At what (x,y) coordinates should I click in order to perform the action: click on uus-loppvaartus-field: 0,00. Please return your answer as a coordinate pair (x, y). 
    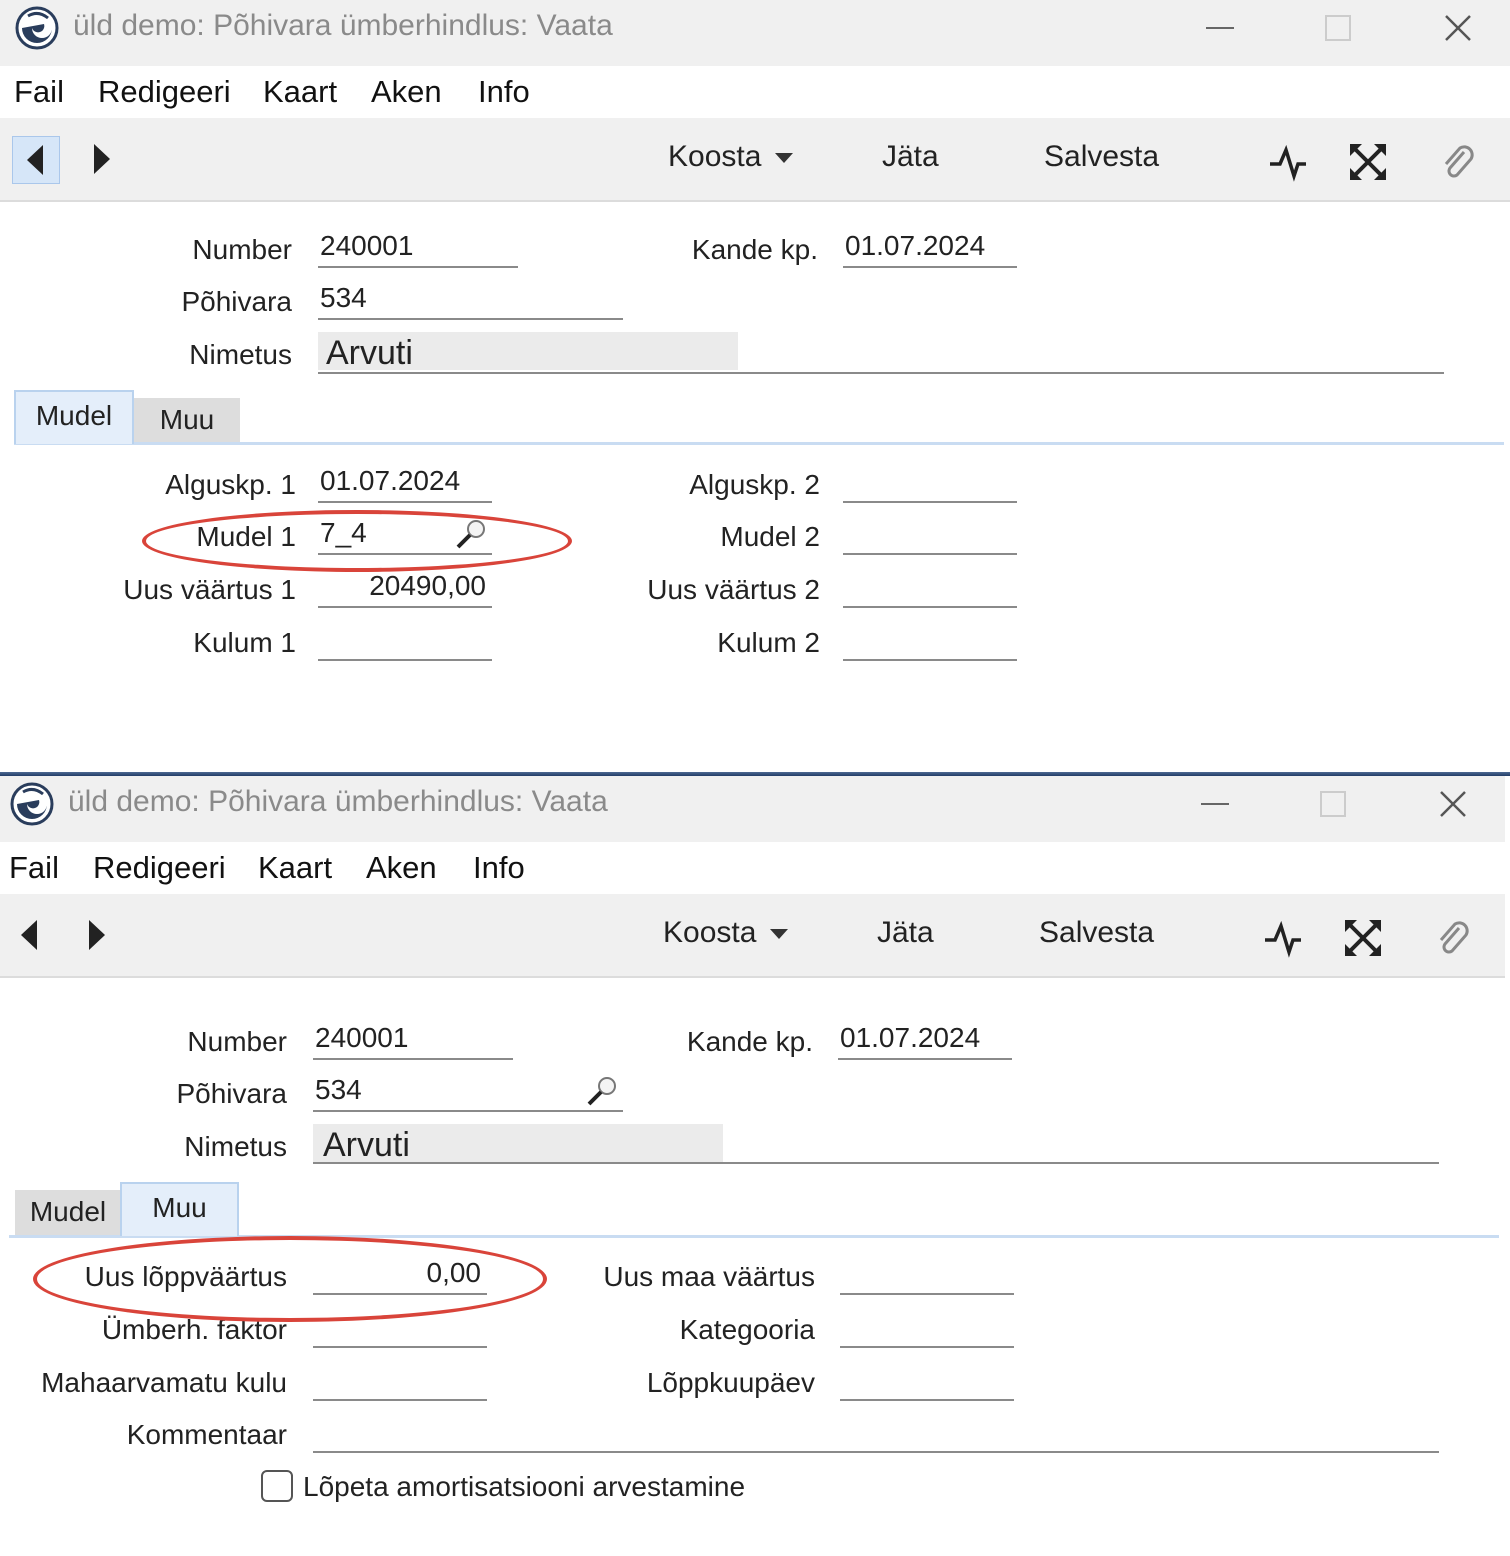
    Looking at the image, I should click on (400, 1276).